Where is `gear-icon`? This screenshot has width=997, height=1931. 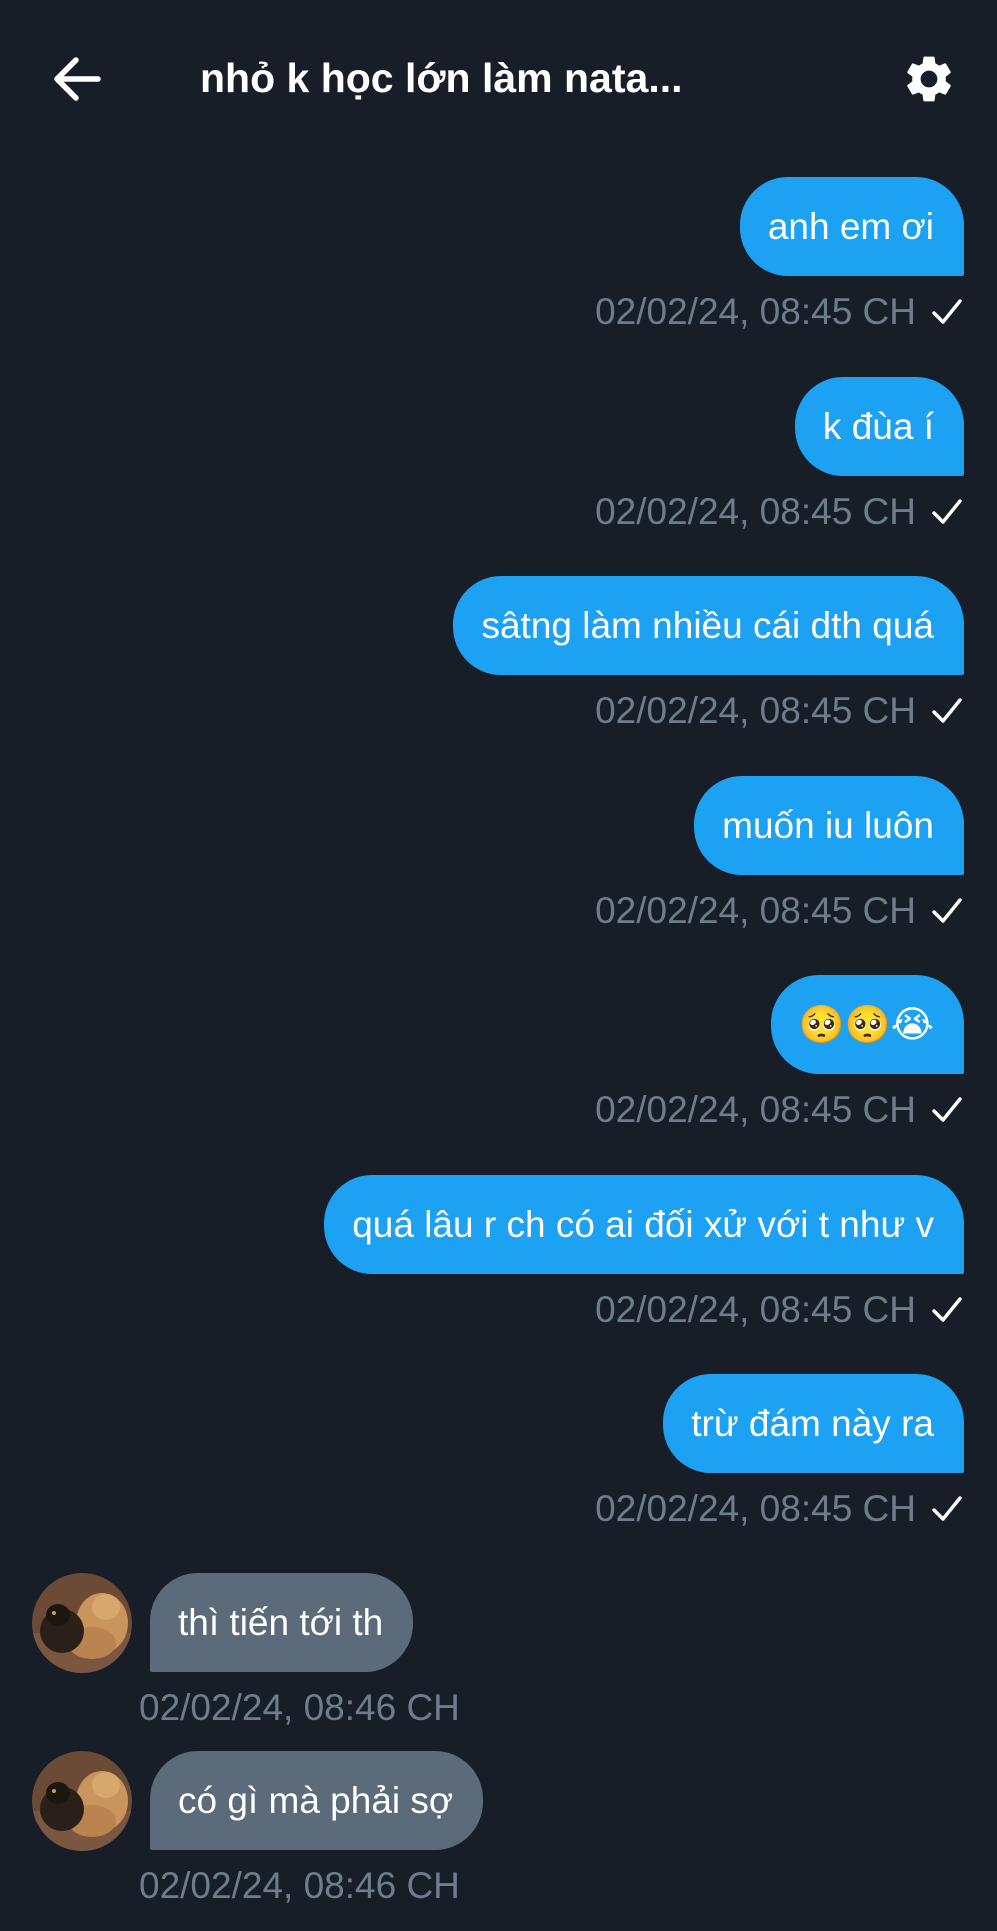 gear-icon is located at coordinates (929, 79).